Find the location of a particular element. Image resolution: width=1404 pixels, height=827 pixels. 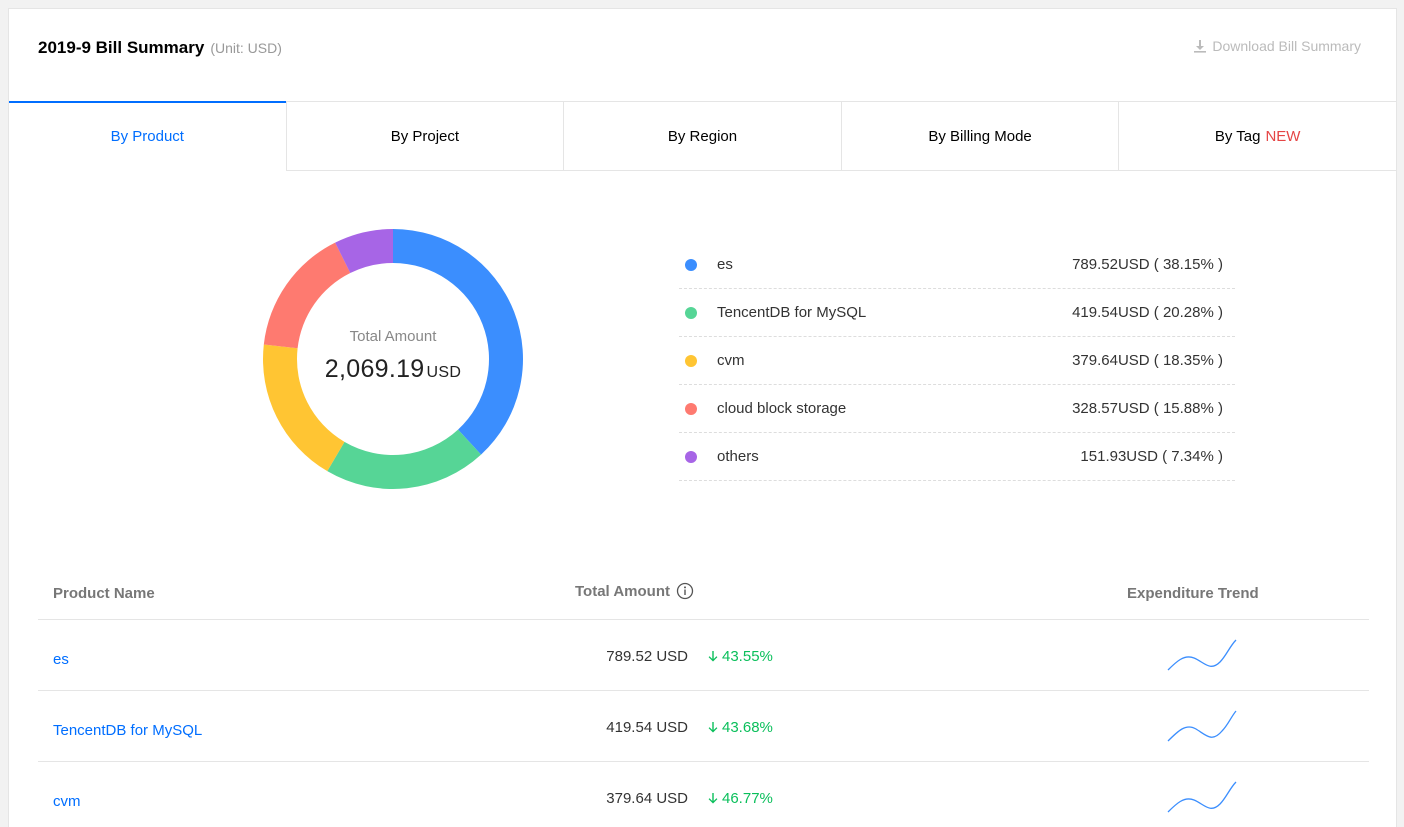

product-name-link: TencentDB for MySQL is located at coordinates (127, 730).